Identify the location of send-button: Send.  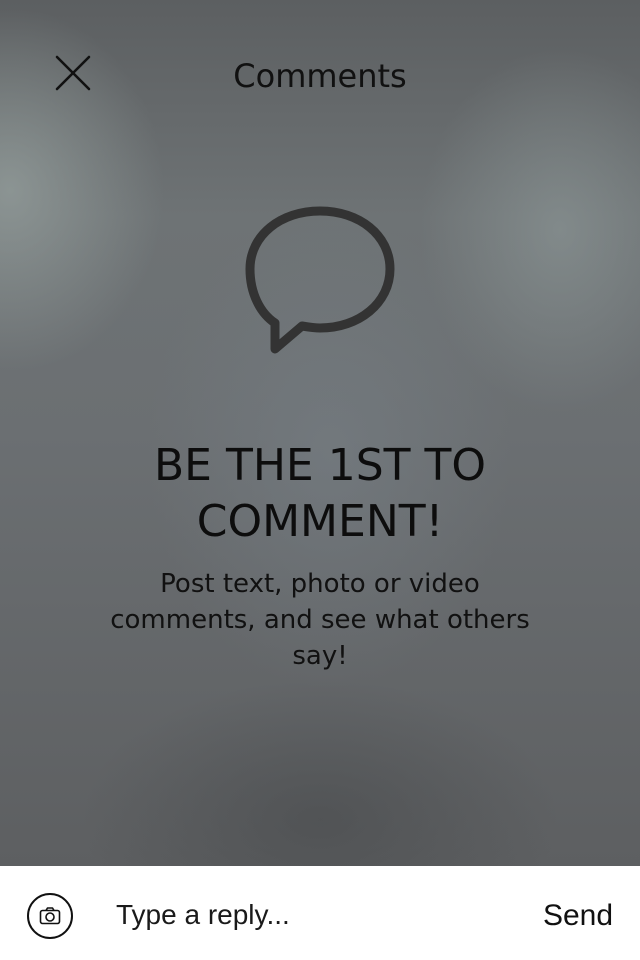
(578, 916).